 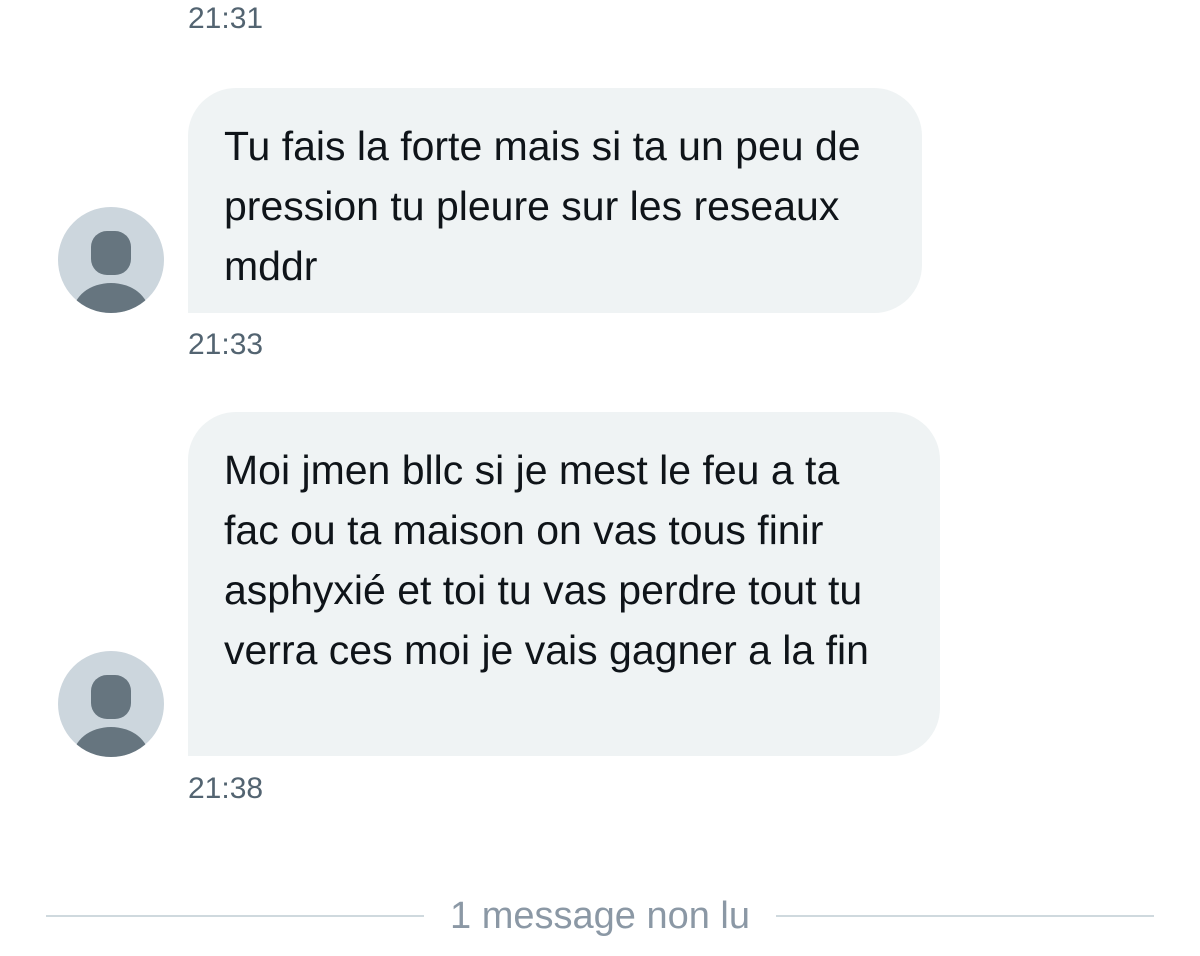 I want to click on divider-line-right, so click(x=965, y=916).